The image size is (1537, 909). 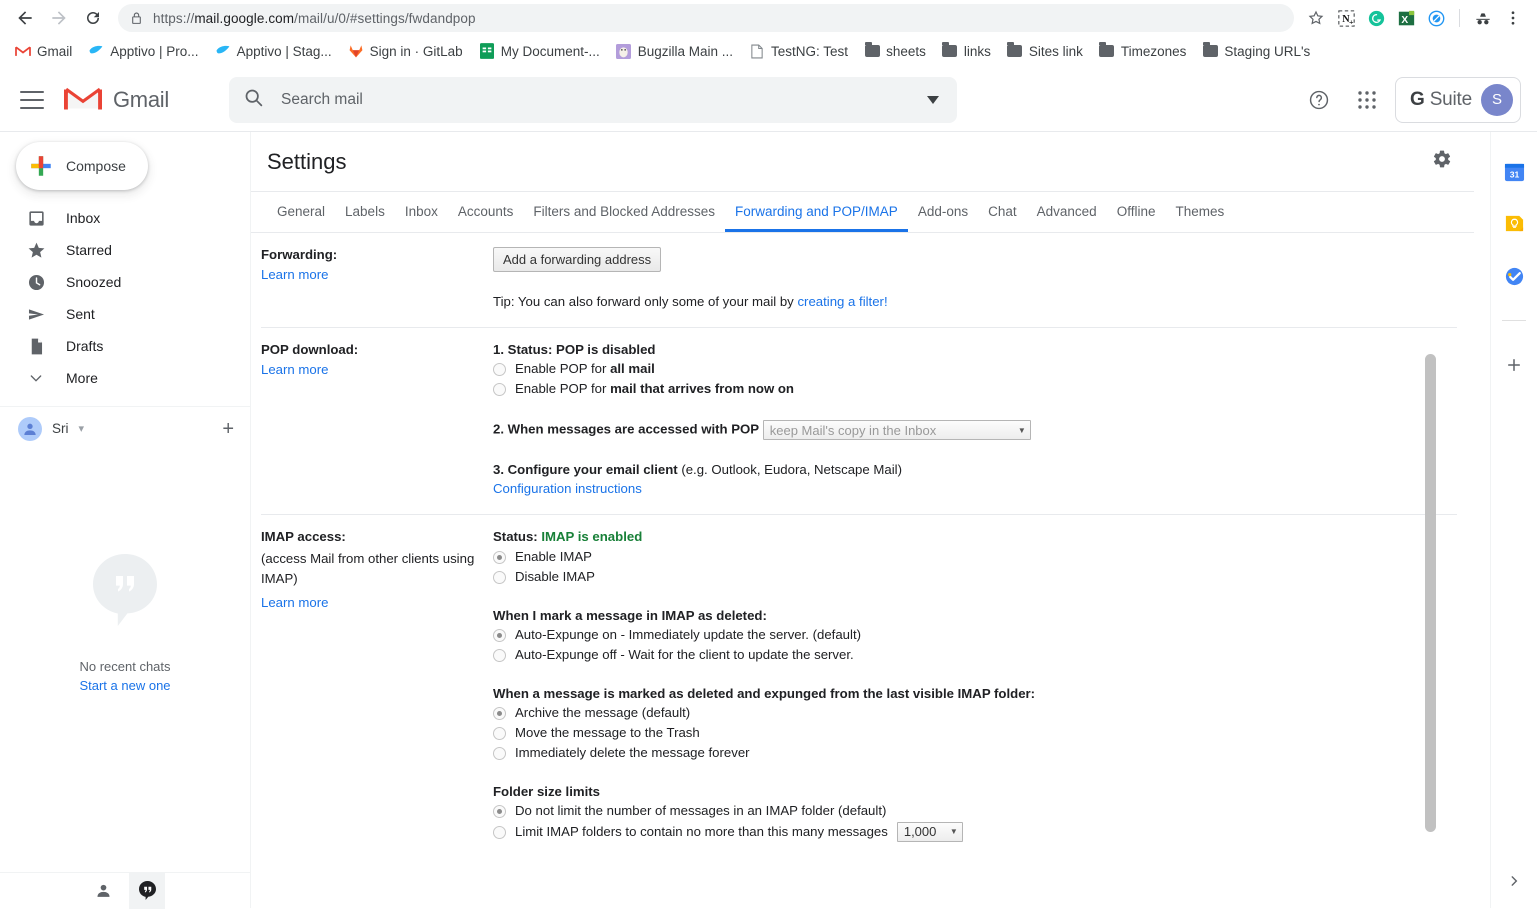 I want to click on imap-expunged-trash-row: Move the message to the Trash, so click(x=975, y=733).